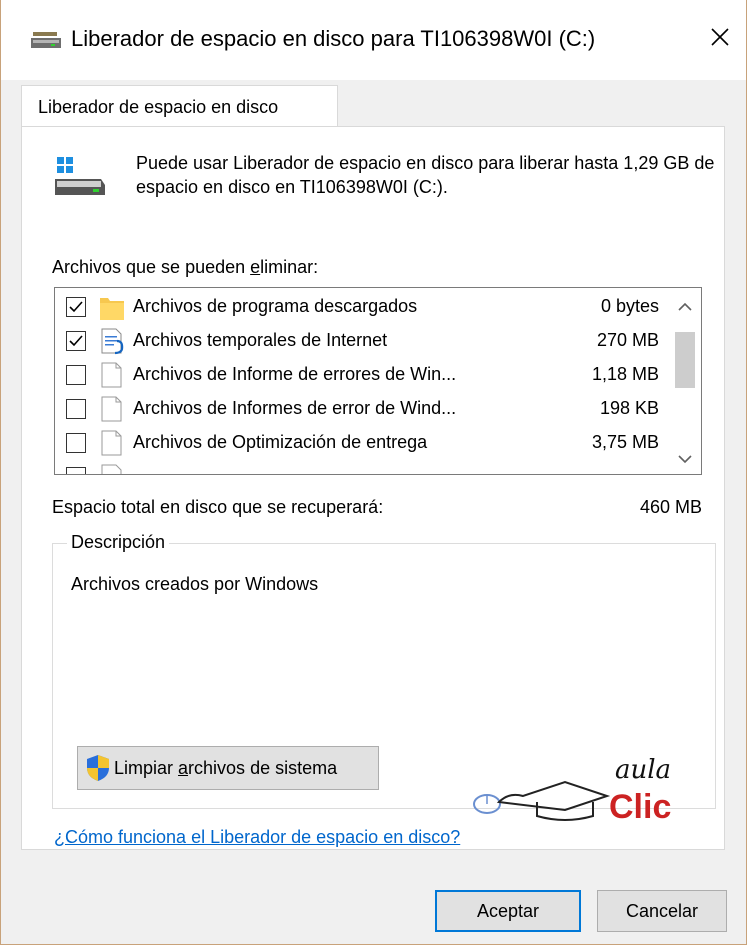 The height and width of the screenshot is (945, 747). What do you see at coordinates (373, 103) in the screenshot?
I see `tab-bar: Liberador de espacio en disco` at bounding box center [373, 103].